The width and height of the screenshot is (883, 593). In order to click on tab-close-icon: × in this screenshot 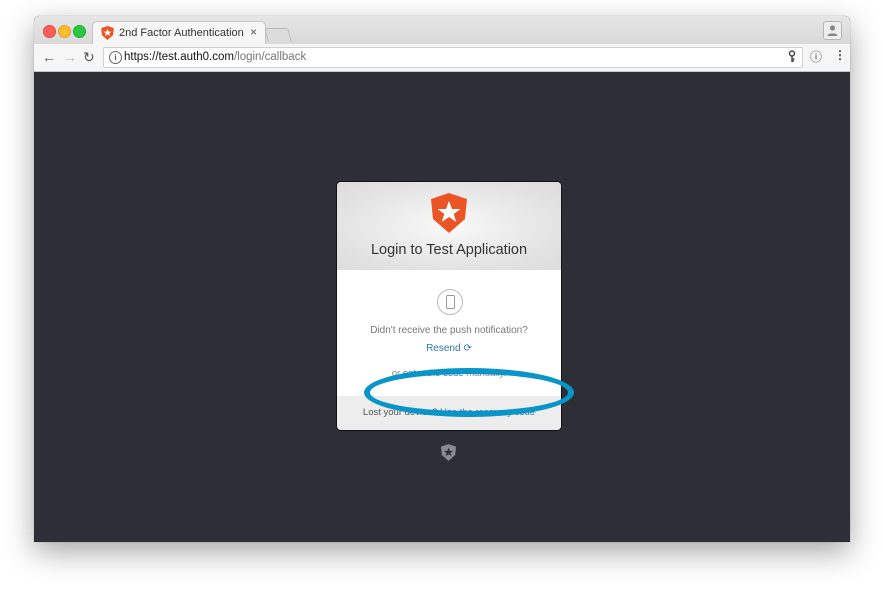, I will do `click(253, 32)`.